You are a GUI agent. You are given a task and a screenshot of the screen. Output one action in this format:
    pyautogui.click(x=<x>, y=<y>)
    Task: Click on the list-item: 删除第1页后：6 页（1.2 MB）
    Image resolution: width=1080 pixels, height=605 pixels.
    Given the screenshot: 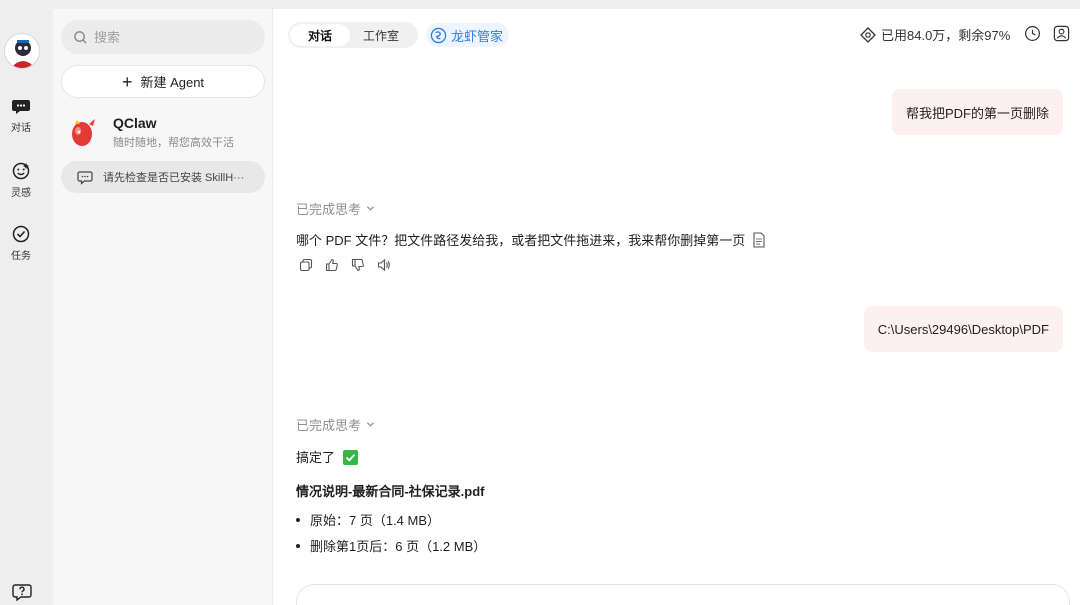 What is the action you would take?
    pyautogui.click(x=391, y=545)
    